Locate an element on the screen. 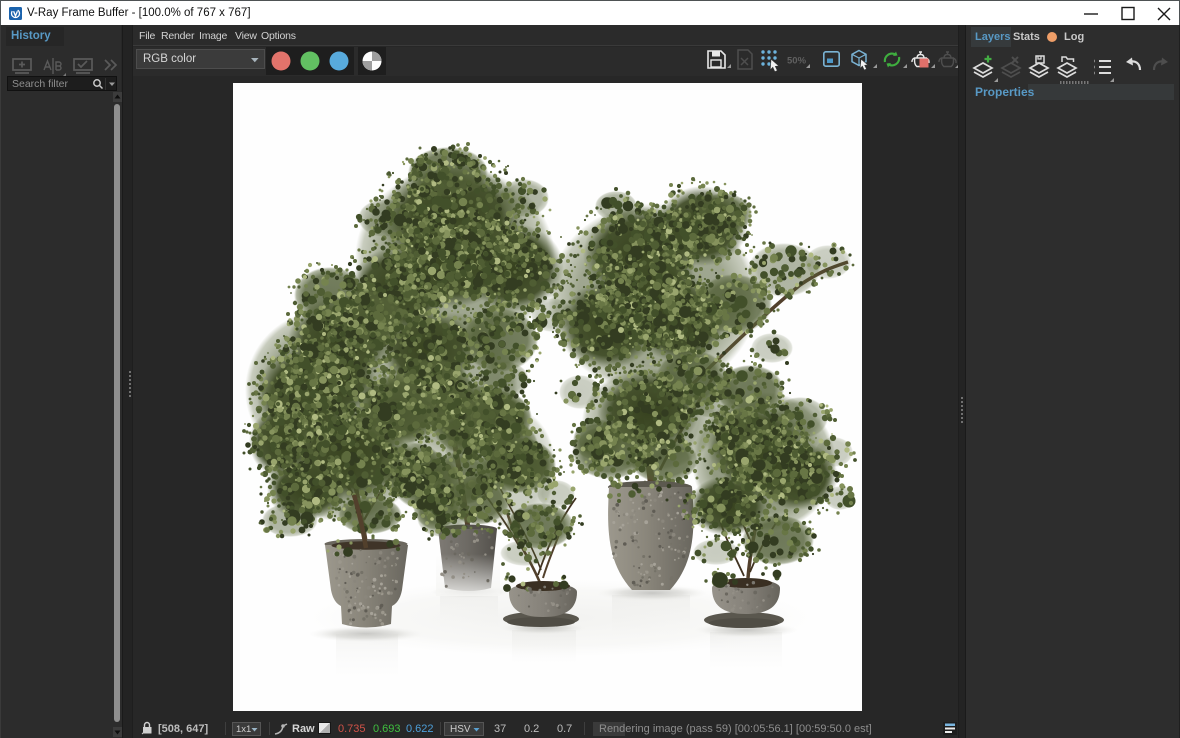 The width and height of the screenshot is (1180, 738). svg-text: 50% is located at coordinates (797, 61).